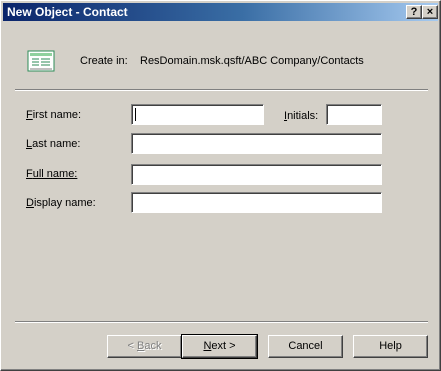 The height and width of the screenshot is (371, 441). What do you see at coordinates (144, 346) in the screenshot?
I see `back-button: < Back` at bounding box center [144, 346].